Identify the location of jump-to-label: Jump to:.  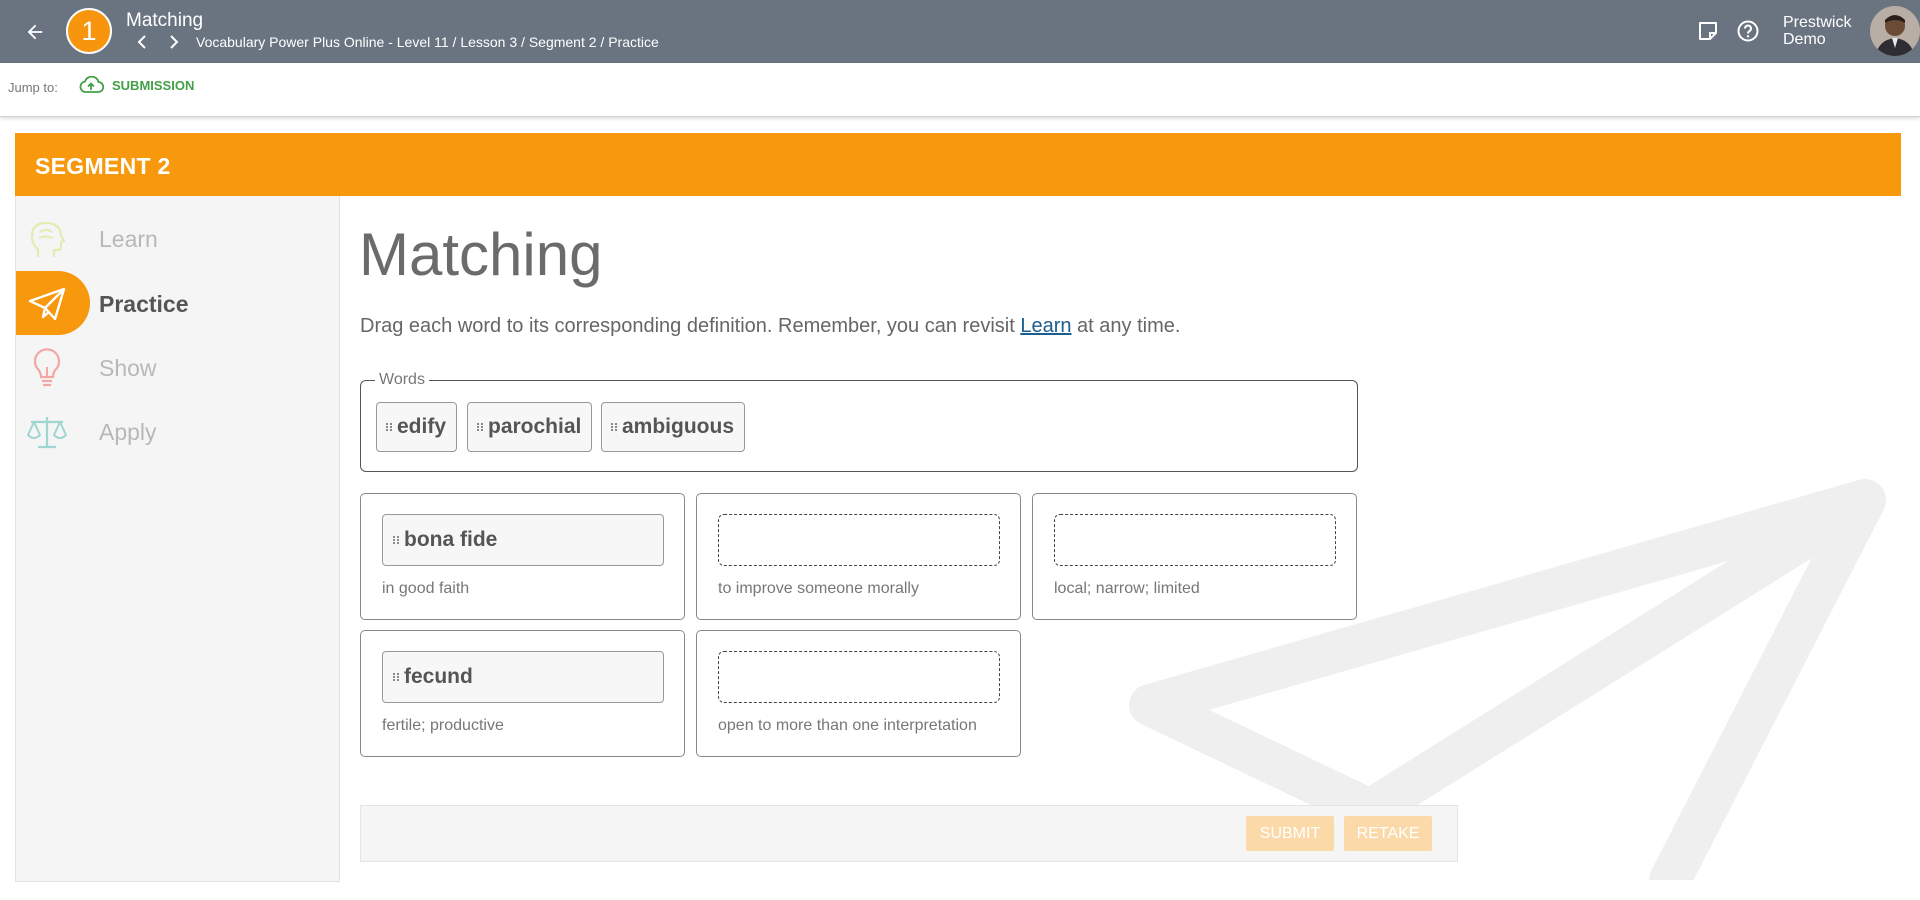
(33, 87).